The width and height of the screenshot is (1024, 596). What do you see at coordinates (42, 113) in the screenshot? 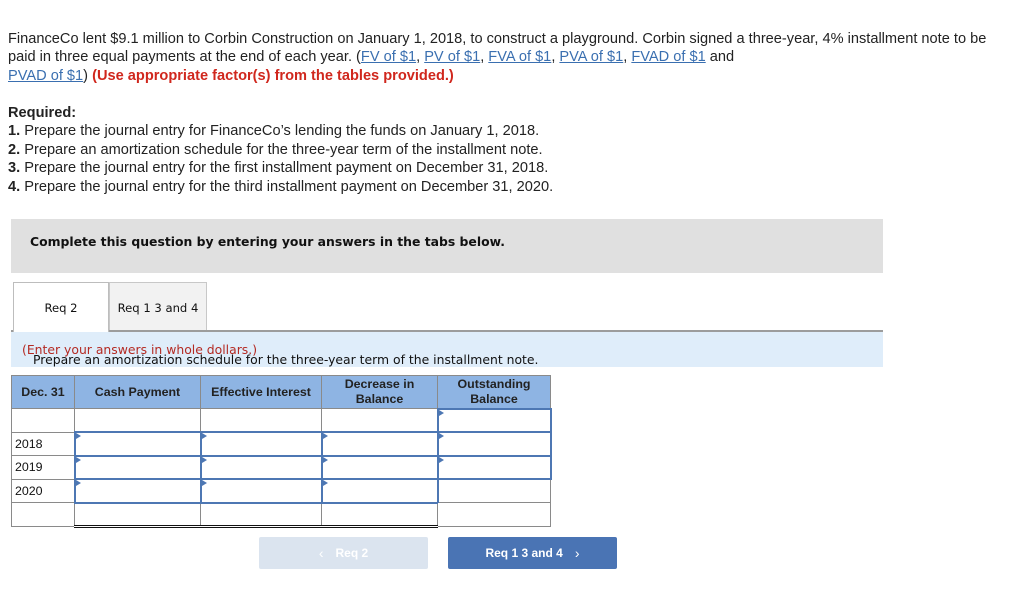
I see `required-heading: Required:` at bounding box center [42, 113].